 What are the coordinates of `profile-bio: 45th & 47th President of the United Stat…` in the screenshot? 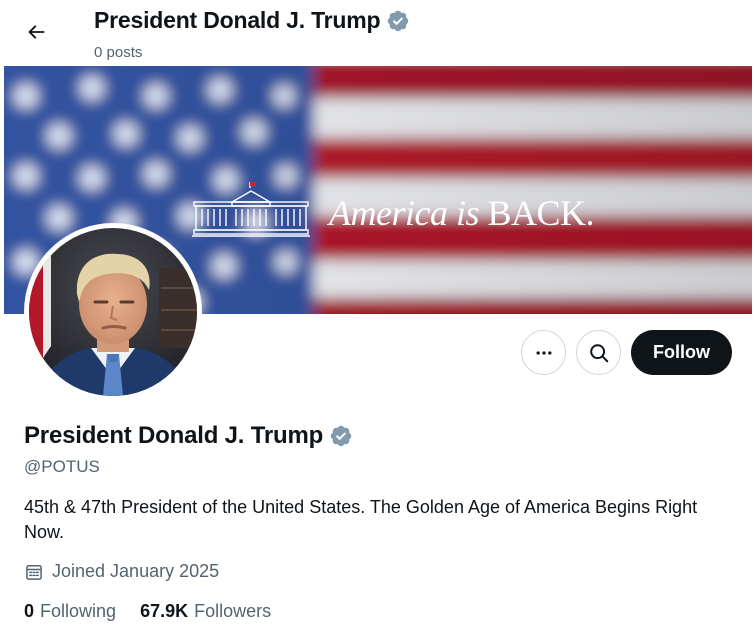 It's located at (361, 519).